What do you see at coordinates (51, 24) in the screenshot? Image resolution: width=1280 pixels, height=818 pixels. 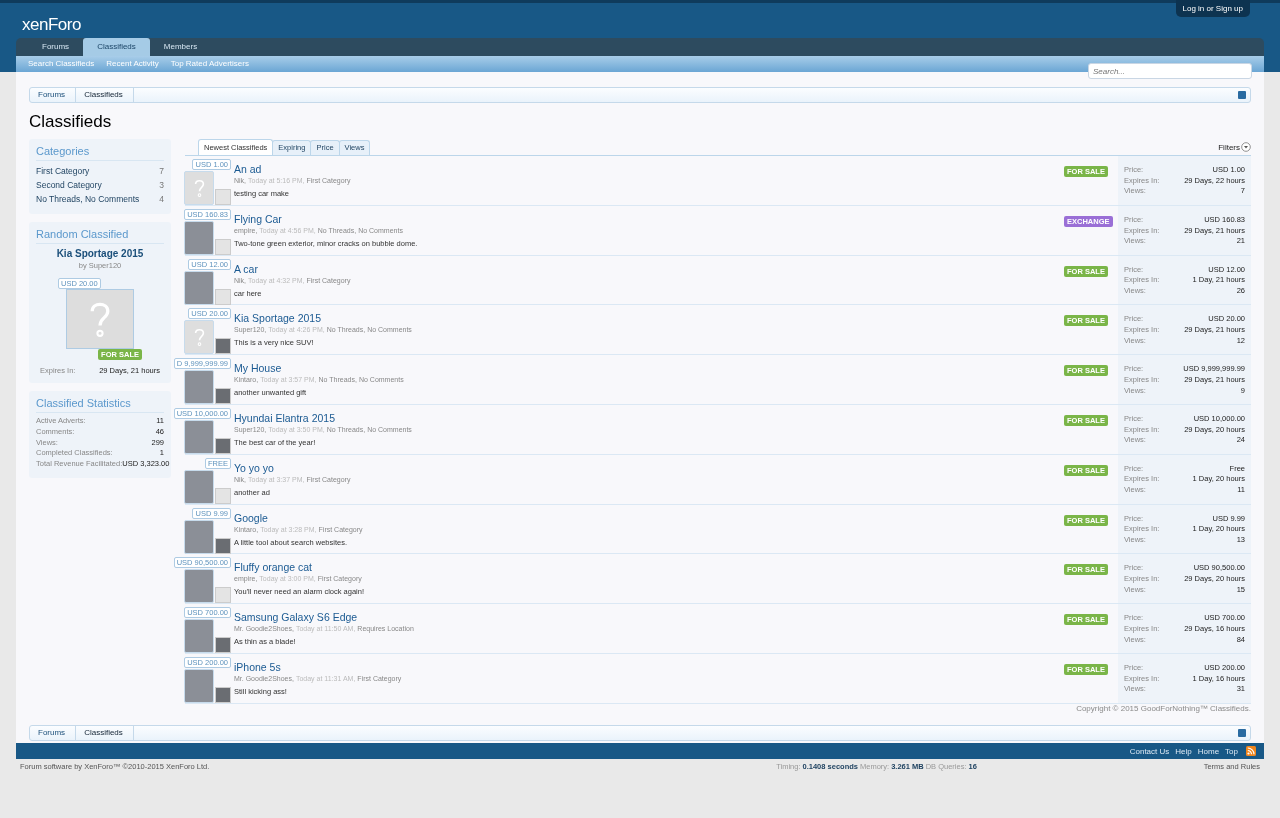 I see `site-logo: xenForo` at bounding box center [51, 24].